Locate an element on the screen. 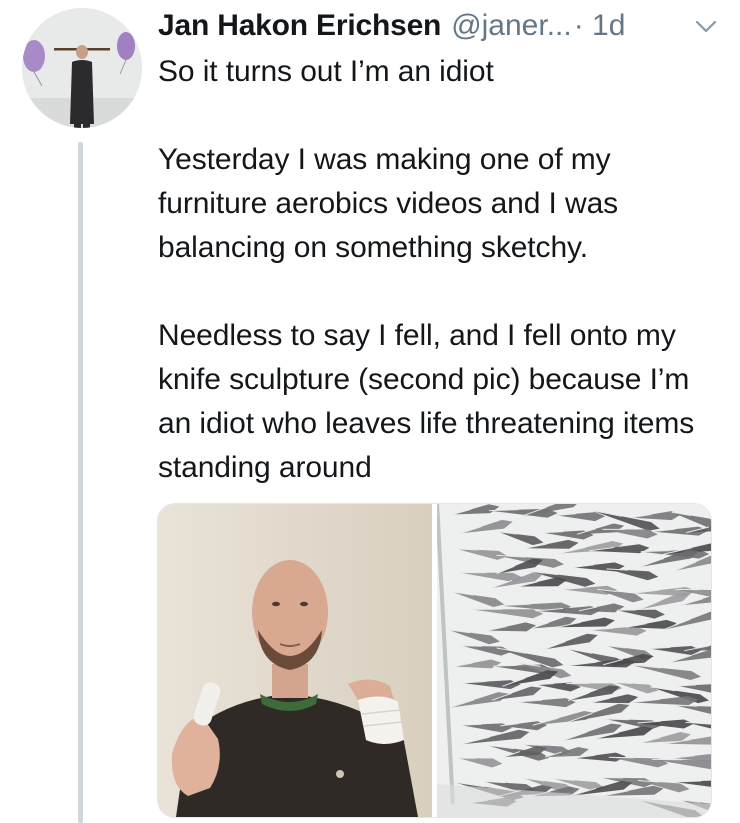  media-photo-man-bandaged is located at coordinates (295, 660).